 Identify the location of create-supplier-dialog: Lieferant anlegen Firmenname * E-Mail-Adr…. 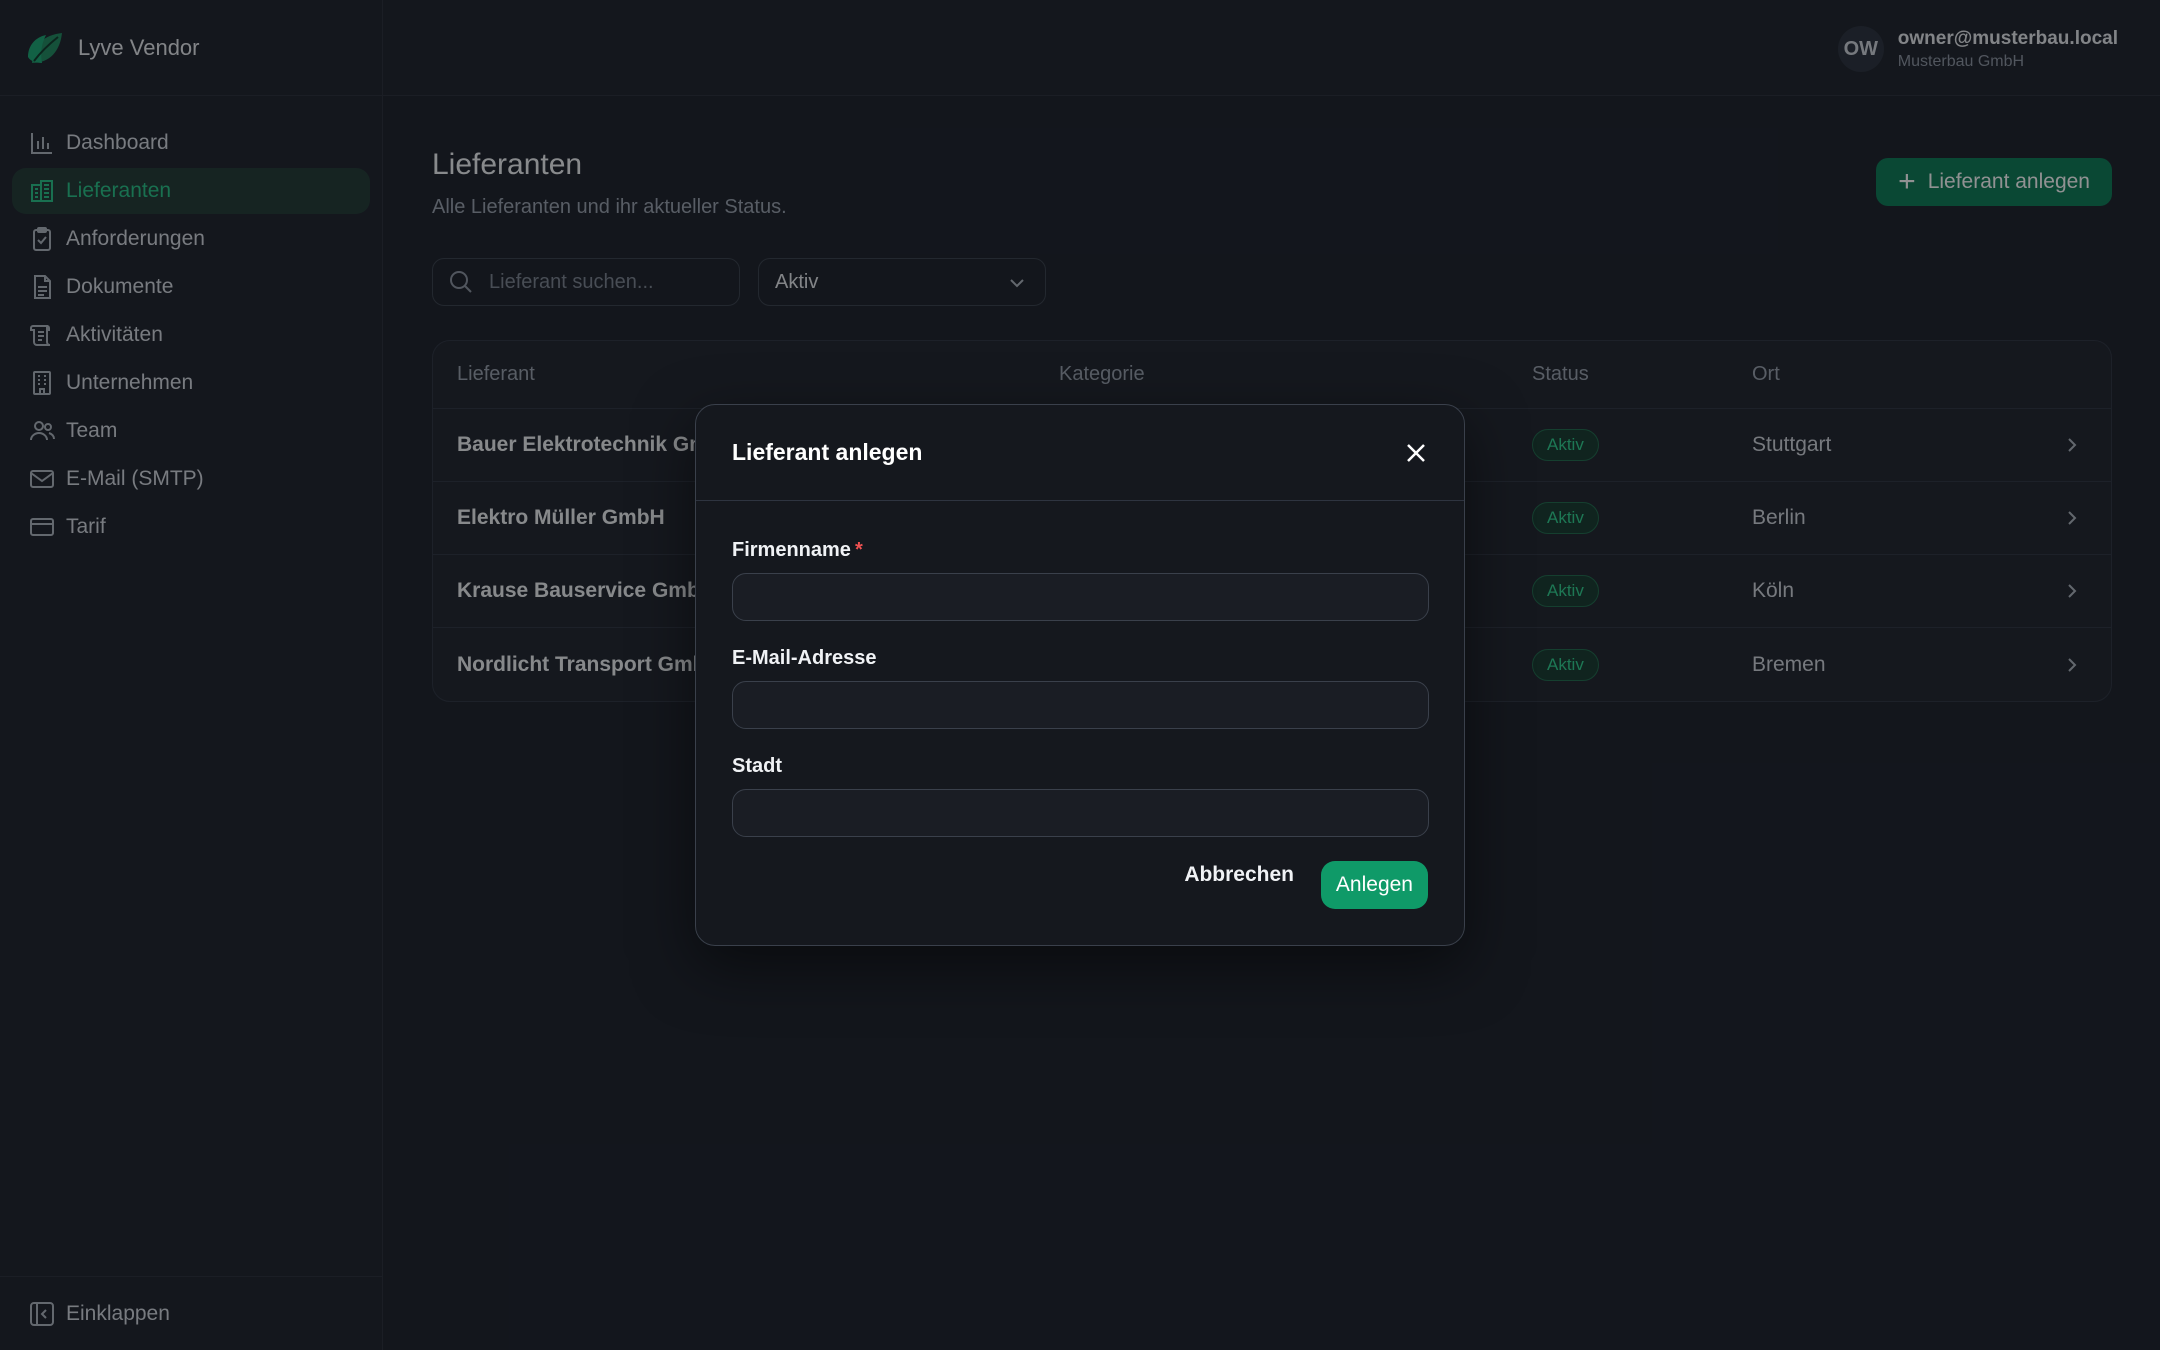
(1080, 675).